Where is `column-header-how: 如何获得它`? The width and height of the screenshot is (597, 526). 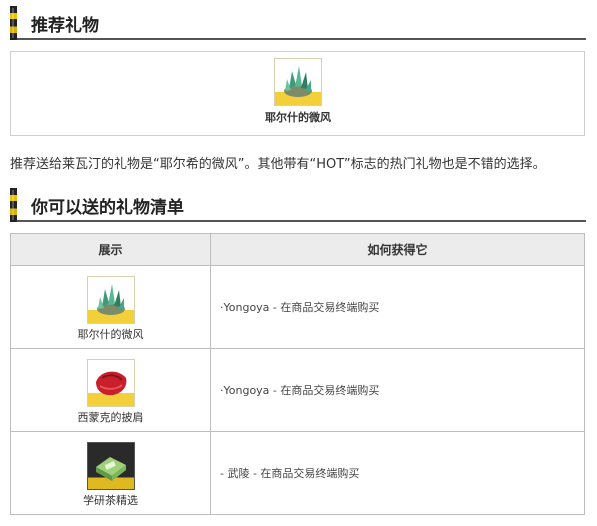
column-header-how: 如何获得它 is located at coordinates (397, 249).